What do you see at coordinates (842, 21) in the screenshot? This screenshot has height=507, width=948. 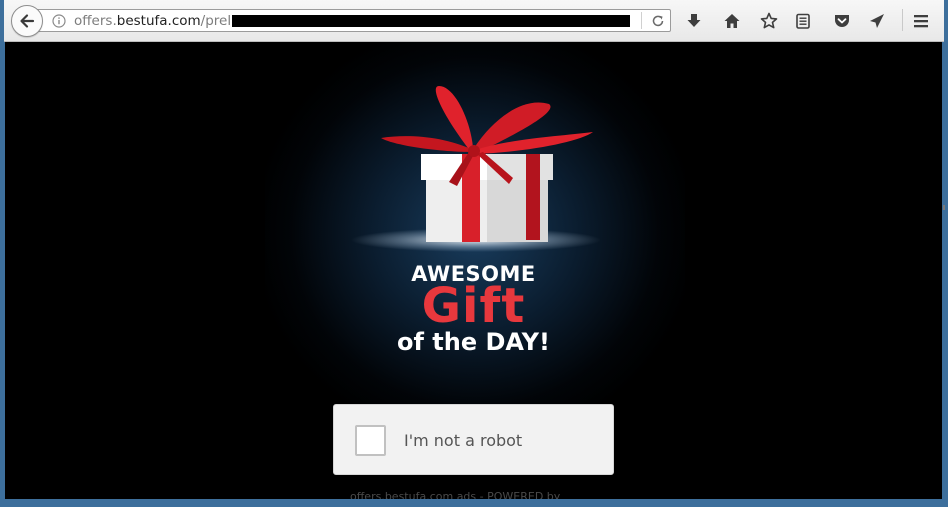 I see `pocket-icon` at bounding box center [842, 21].